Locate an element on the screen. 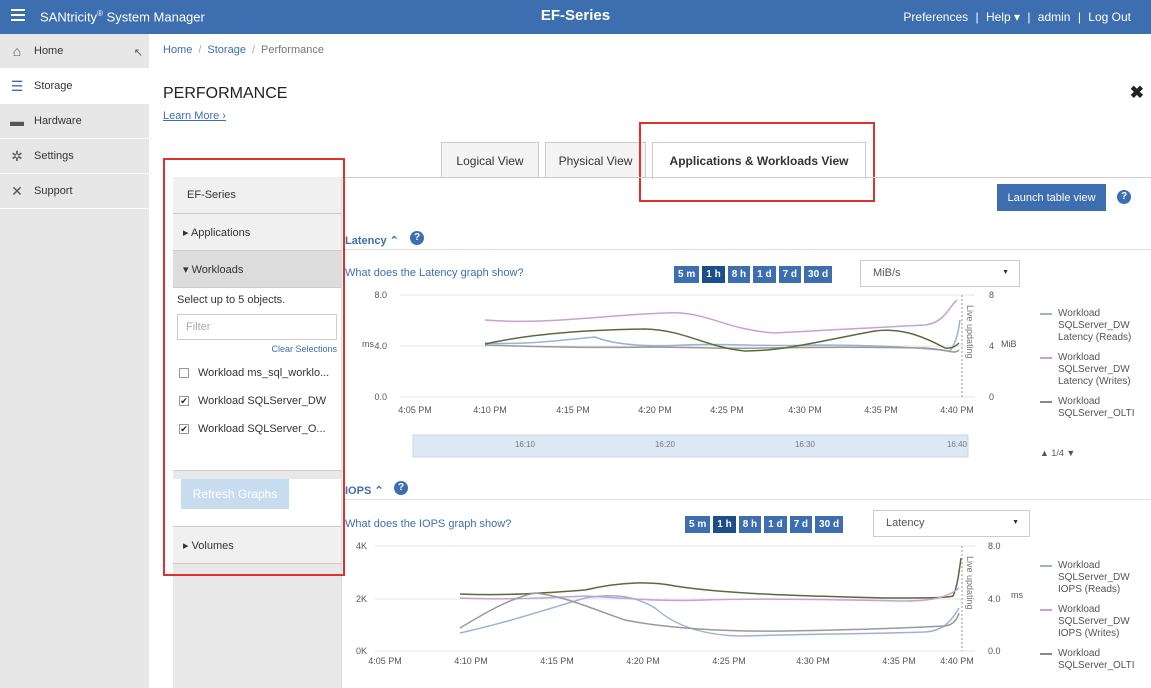 Image resolution: width=1151 pixels, height=688 pixels. iops-time-range: 5 m 1 h 8 h 1 d 7 d 30 d is located at coordinates (764, 524).